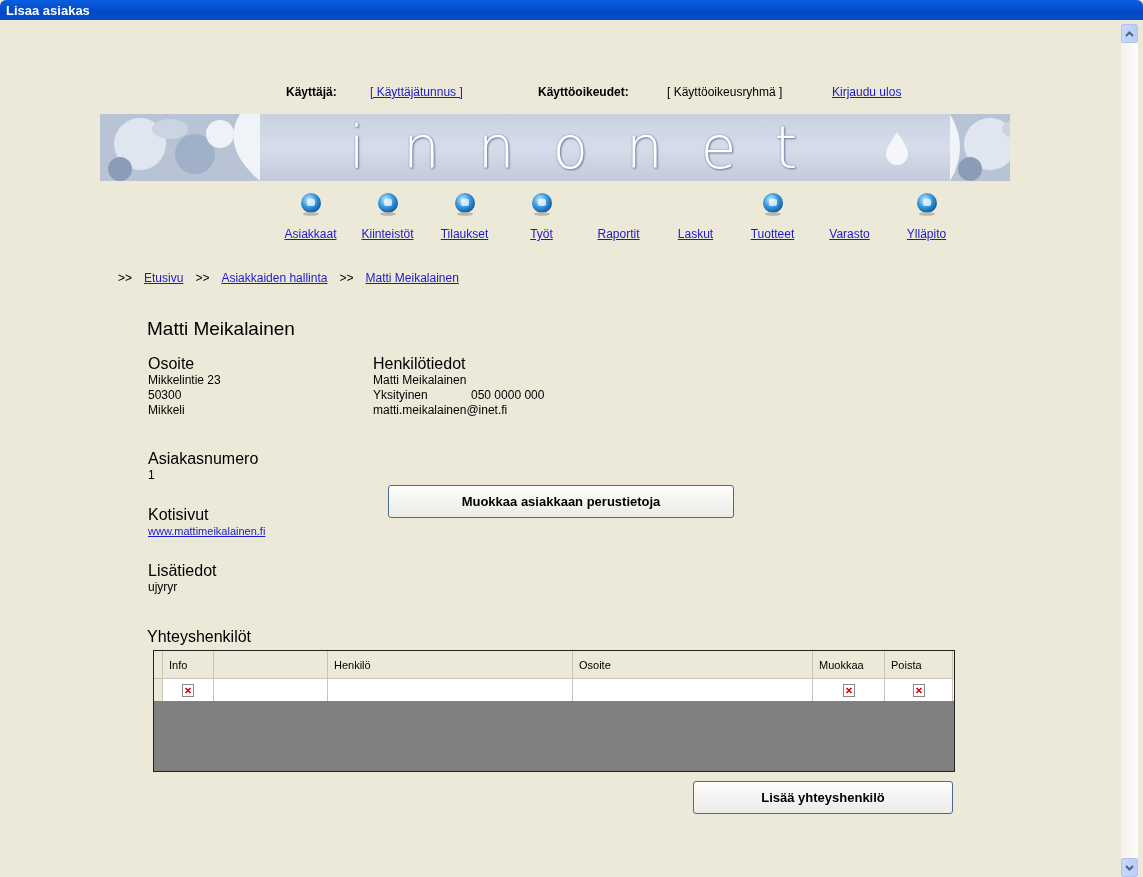 This screenshot has height=877, width=1143. I want to click on nav-link: Kiinteistöt, so click(387, 234).